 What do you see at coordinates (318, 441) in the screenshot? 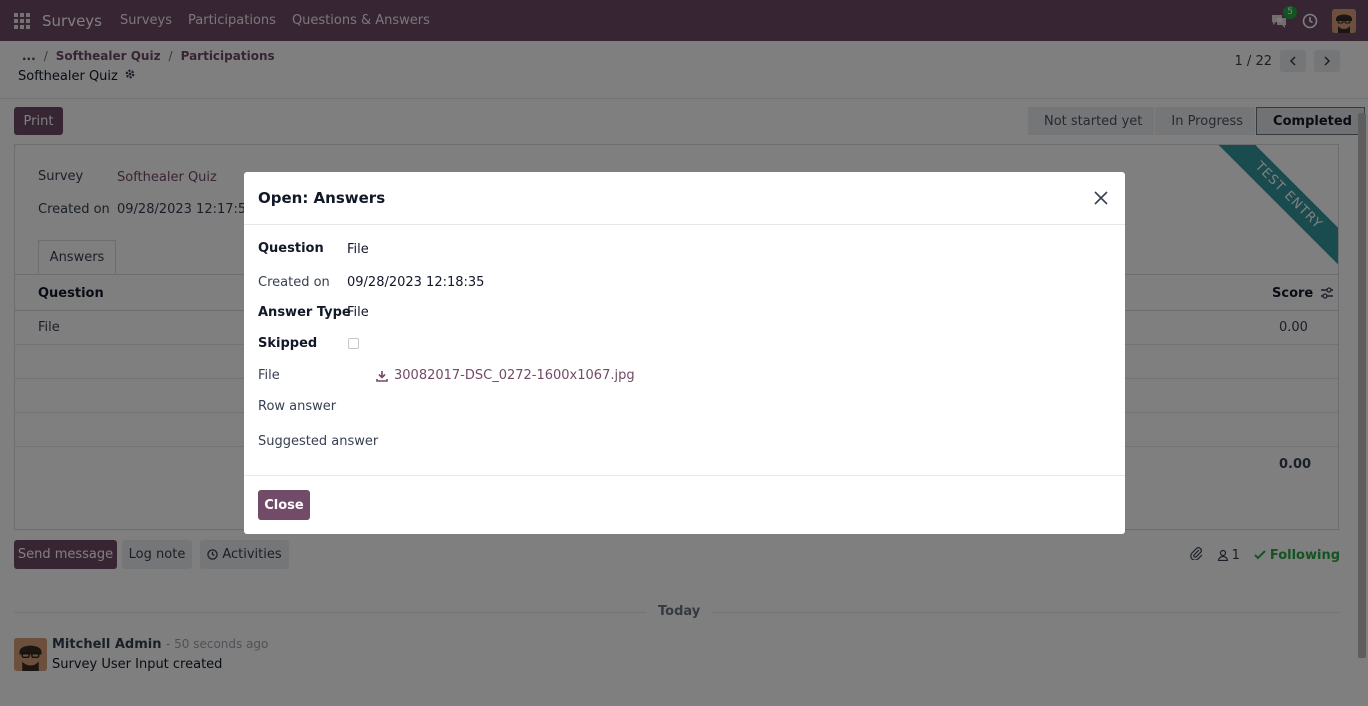
I see `suggested-answer-label: Suggested answer` at bounding box center [318, 441].